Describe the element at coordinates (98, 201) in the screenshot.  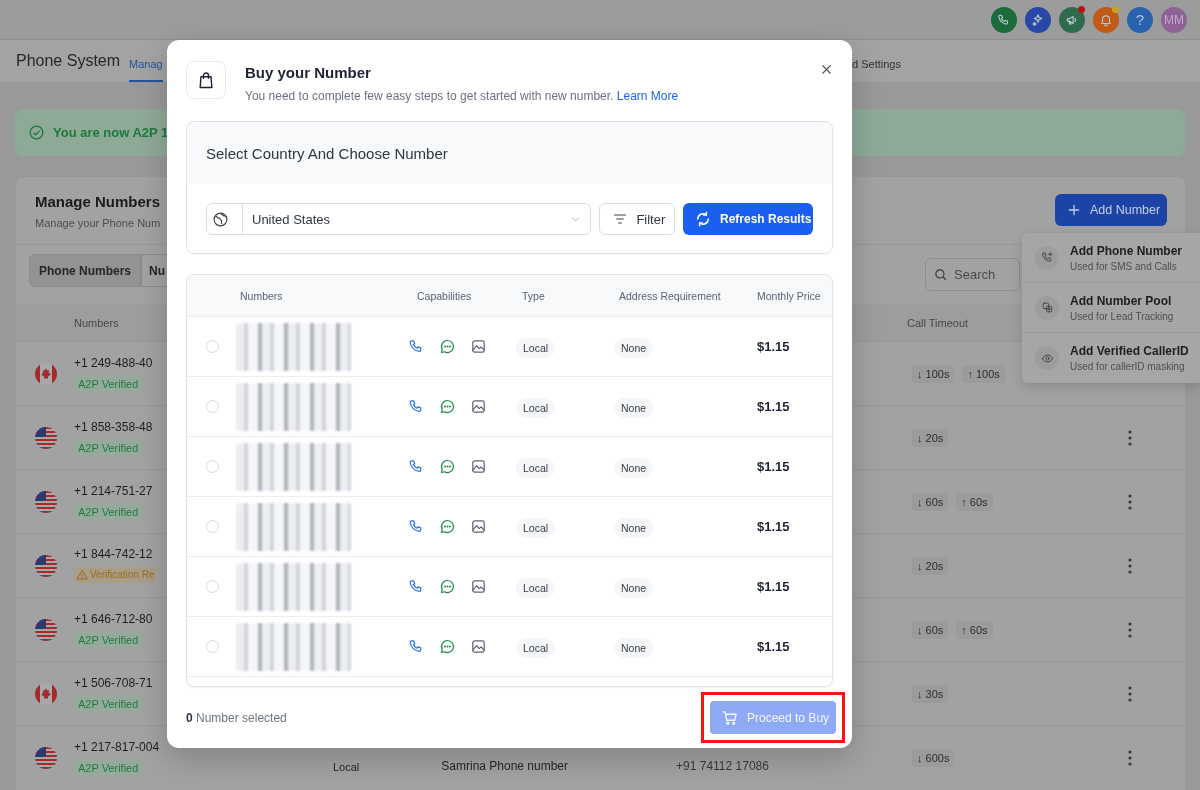
I see `card-title: Manage Numbers` at that location.